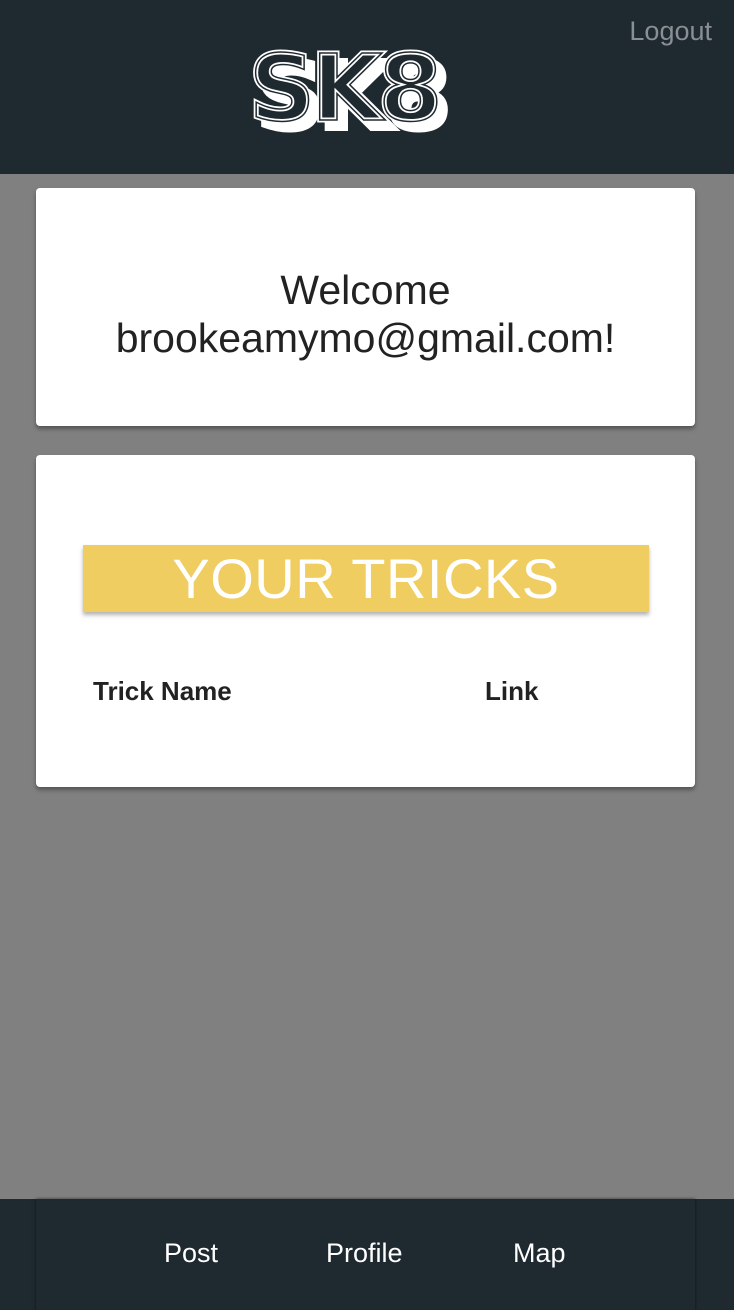 The width and height of the screenshot is (734, 1310). I want to click on nav-profile: Profile, so click(364, 1253).